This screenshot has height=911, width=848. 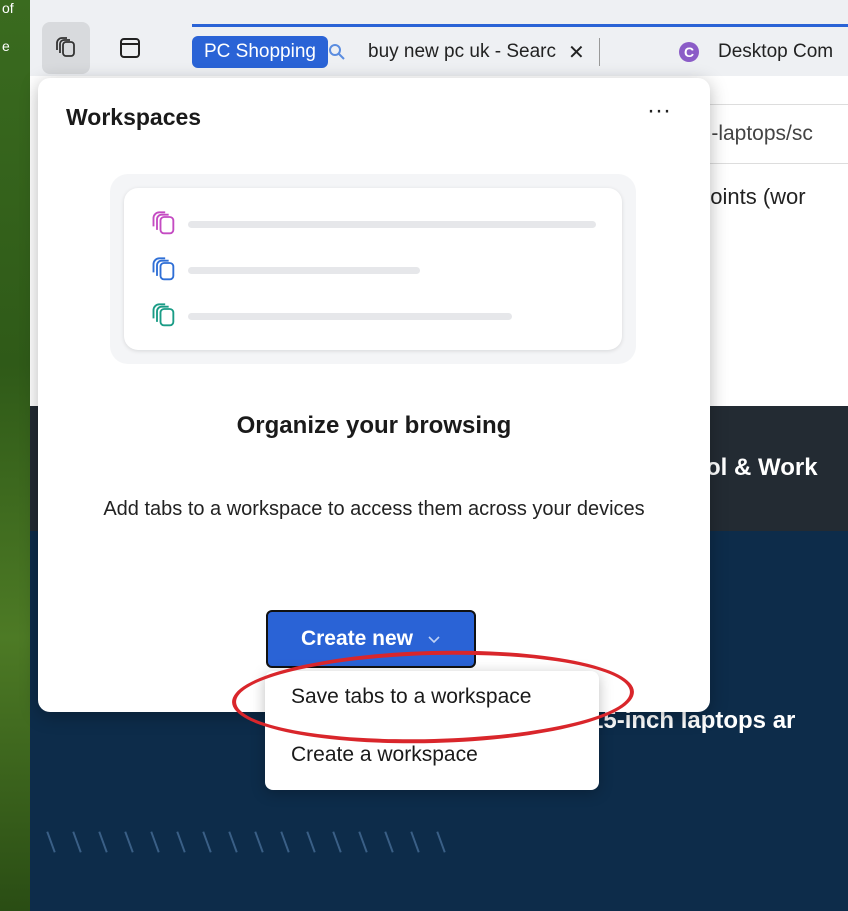 I want to click on illustration-card, so click(x=373, y=269).